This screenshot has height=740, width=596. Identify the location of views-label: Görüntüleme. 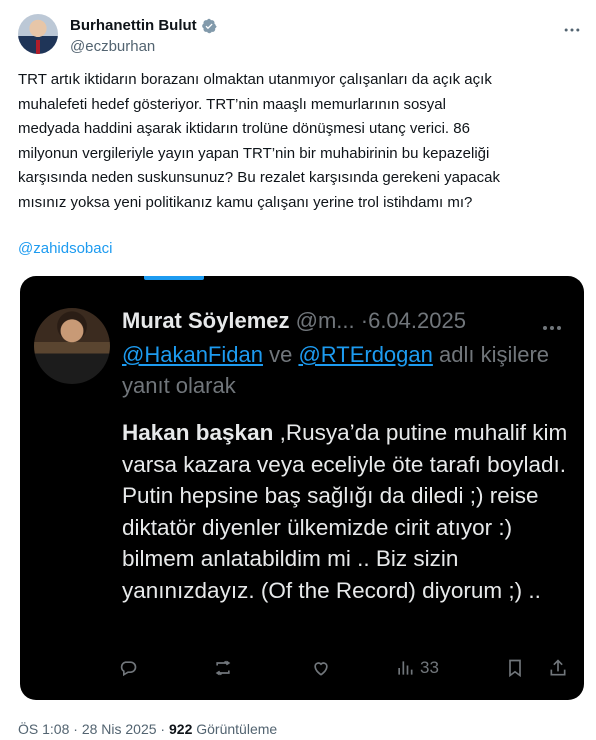
(235, 729).